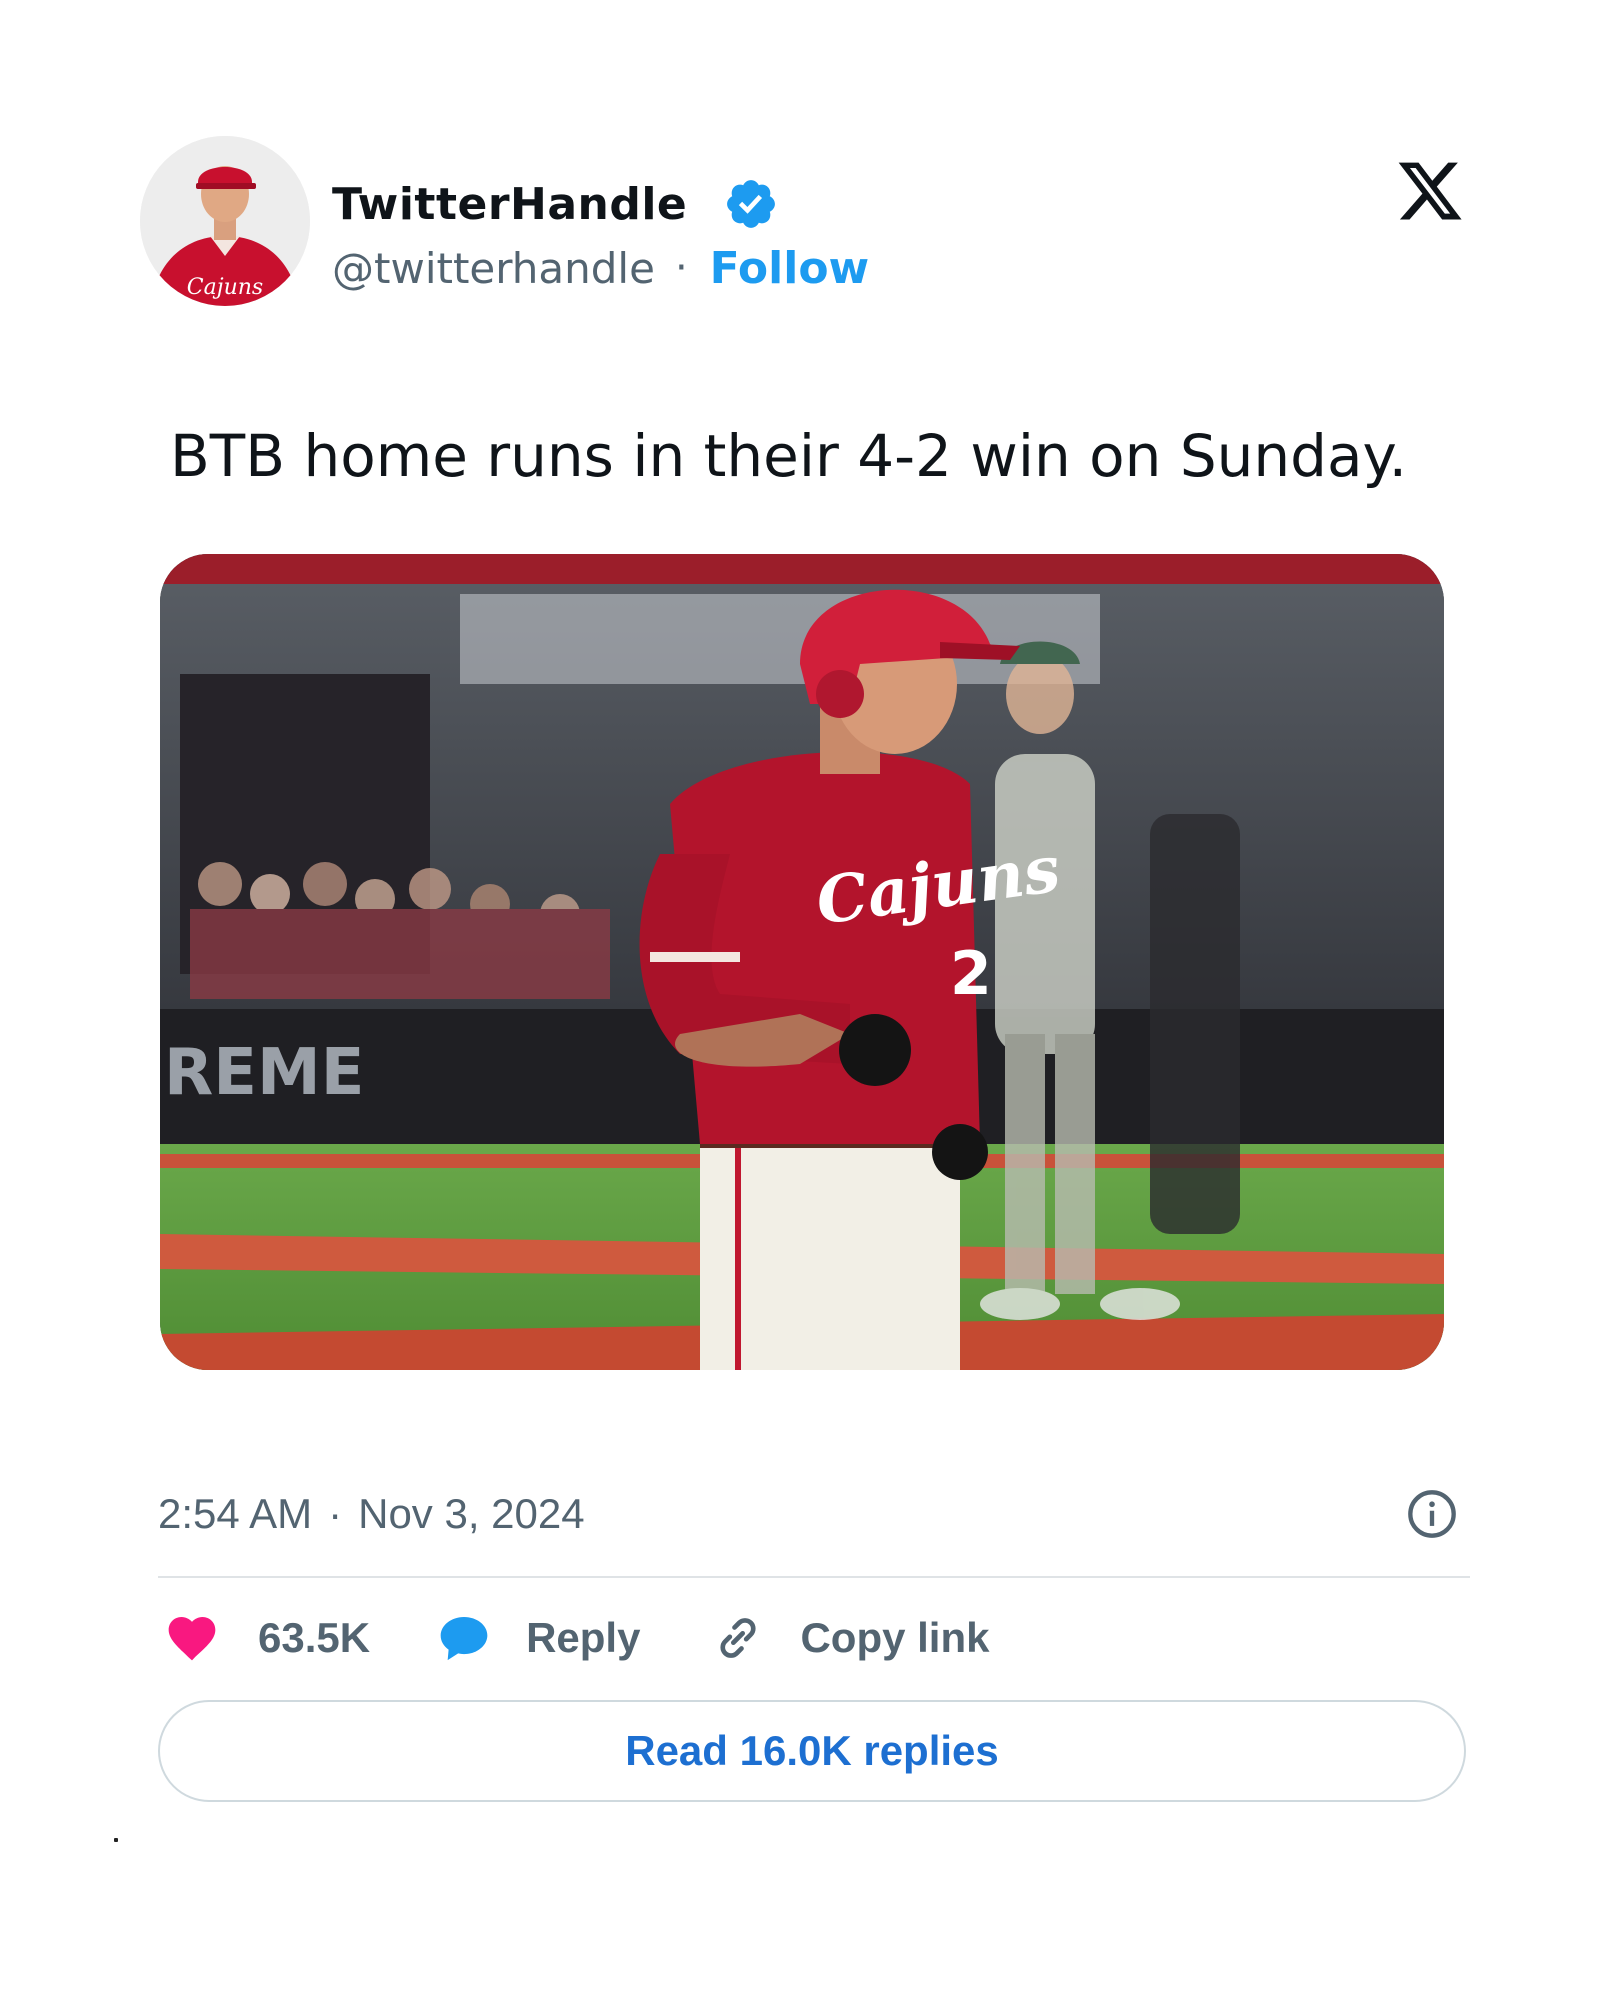 Image resolution: width=1600 pixels, height=2000 pixels. I want to click on heart-icon, so click(192, 1638).